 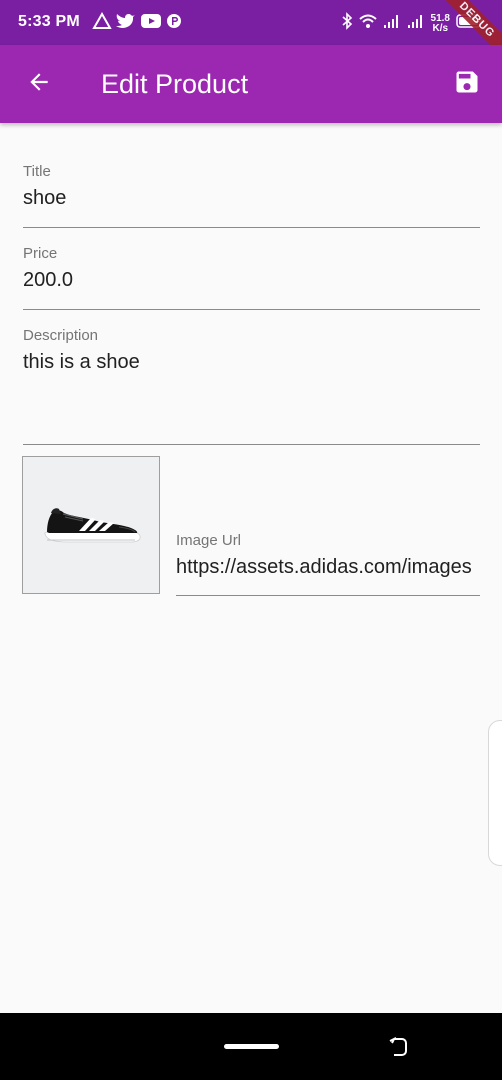 I want to click on edge-panel-handle, so click(x=495, y=793).